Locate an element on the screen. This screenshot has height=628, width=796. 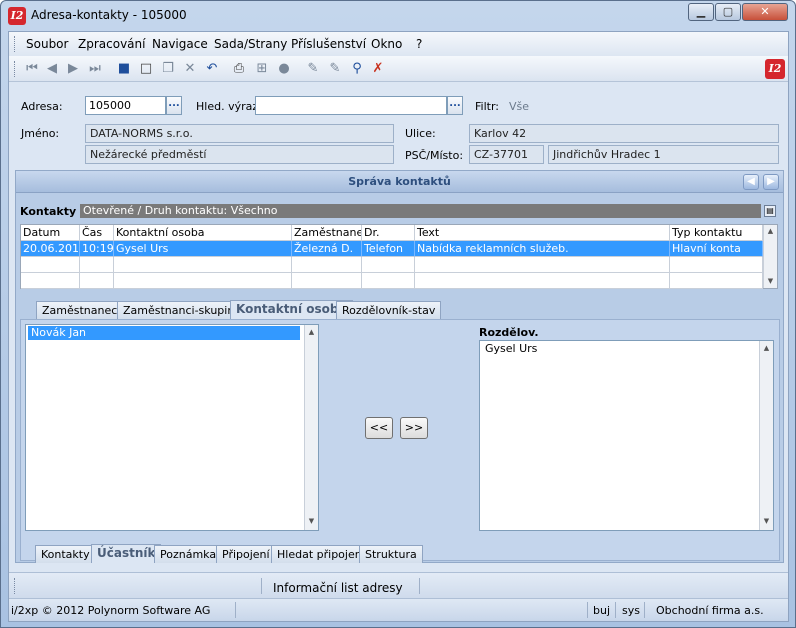
col-kontaktni-osoba: Kontaktní osoba is located at coordinates (203, 233).